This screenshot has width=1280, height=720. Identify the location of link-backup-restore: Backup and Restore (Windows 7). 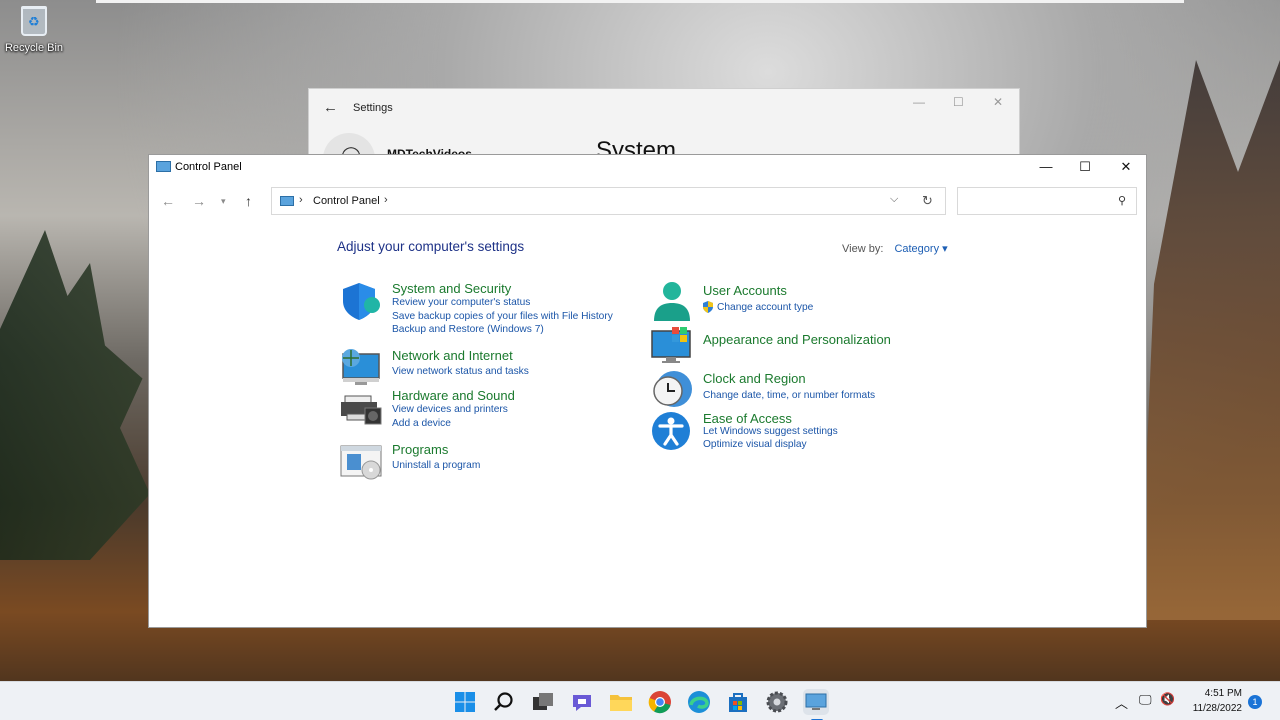
(468, 329).